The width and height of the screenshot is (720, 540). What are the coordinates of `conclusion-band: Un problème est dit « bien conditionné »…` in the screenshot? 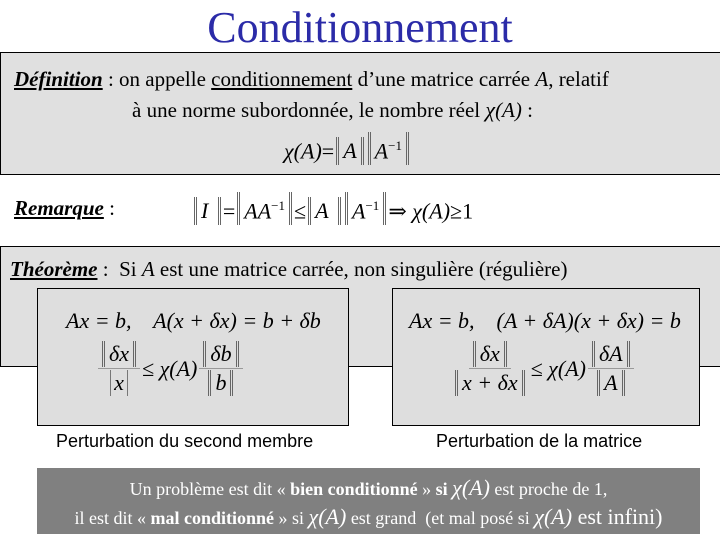 It's located at (368, 501).